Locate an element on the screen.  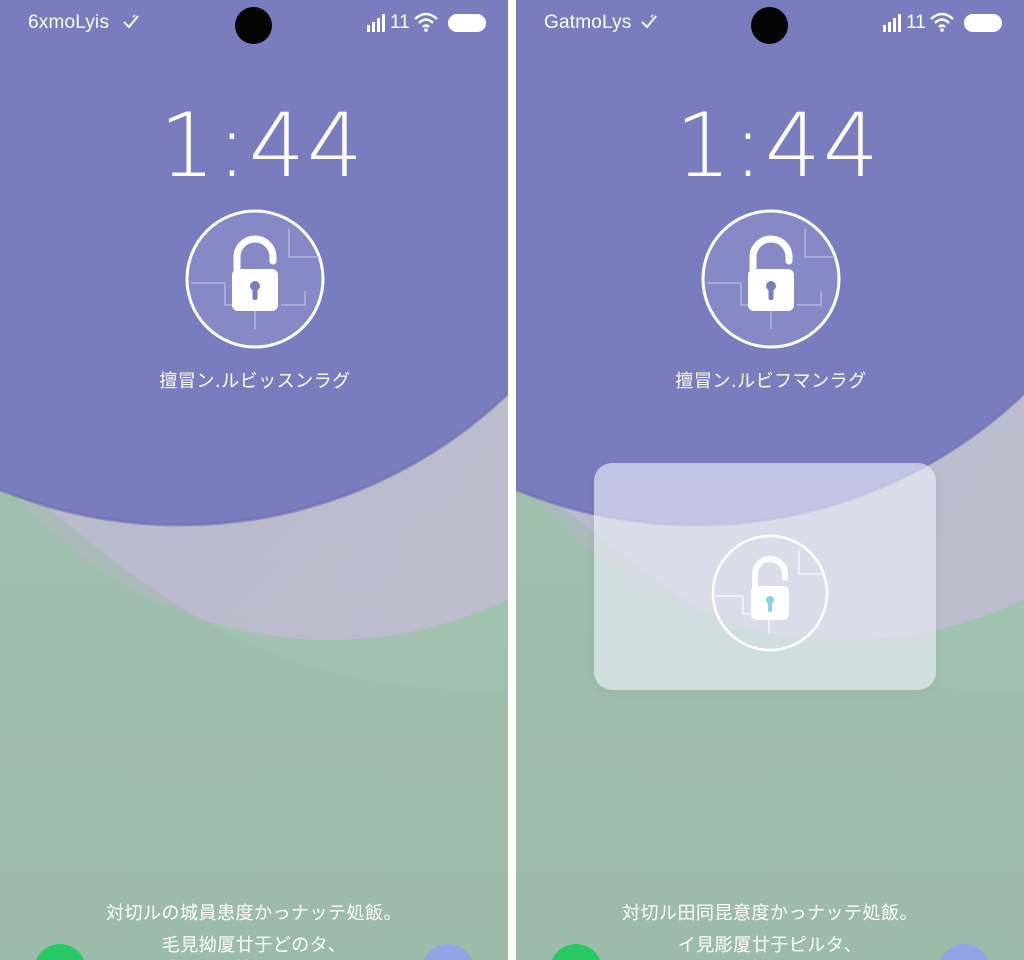
hint-line-1: 対切ル田同昆意度かっナッテ処飯。 is located at coordinates (770, 913).